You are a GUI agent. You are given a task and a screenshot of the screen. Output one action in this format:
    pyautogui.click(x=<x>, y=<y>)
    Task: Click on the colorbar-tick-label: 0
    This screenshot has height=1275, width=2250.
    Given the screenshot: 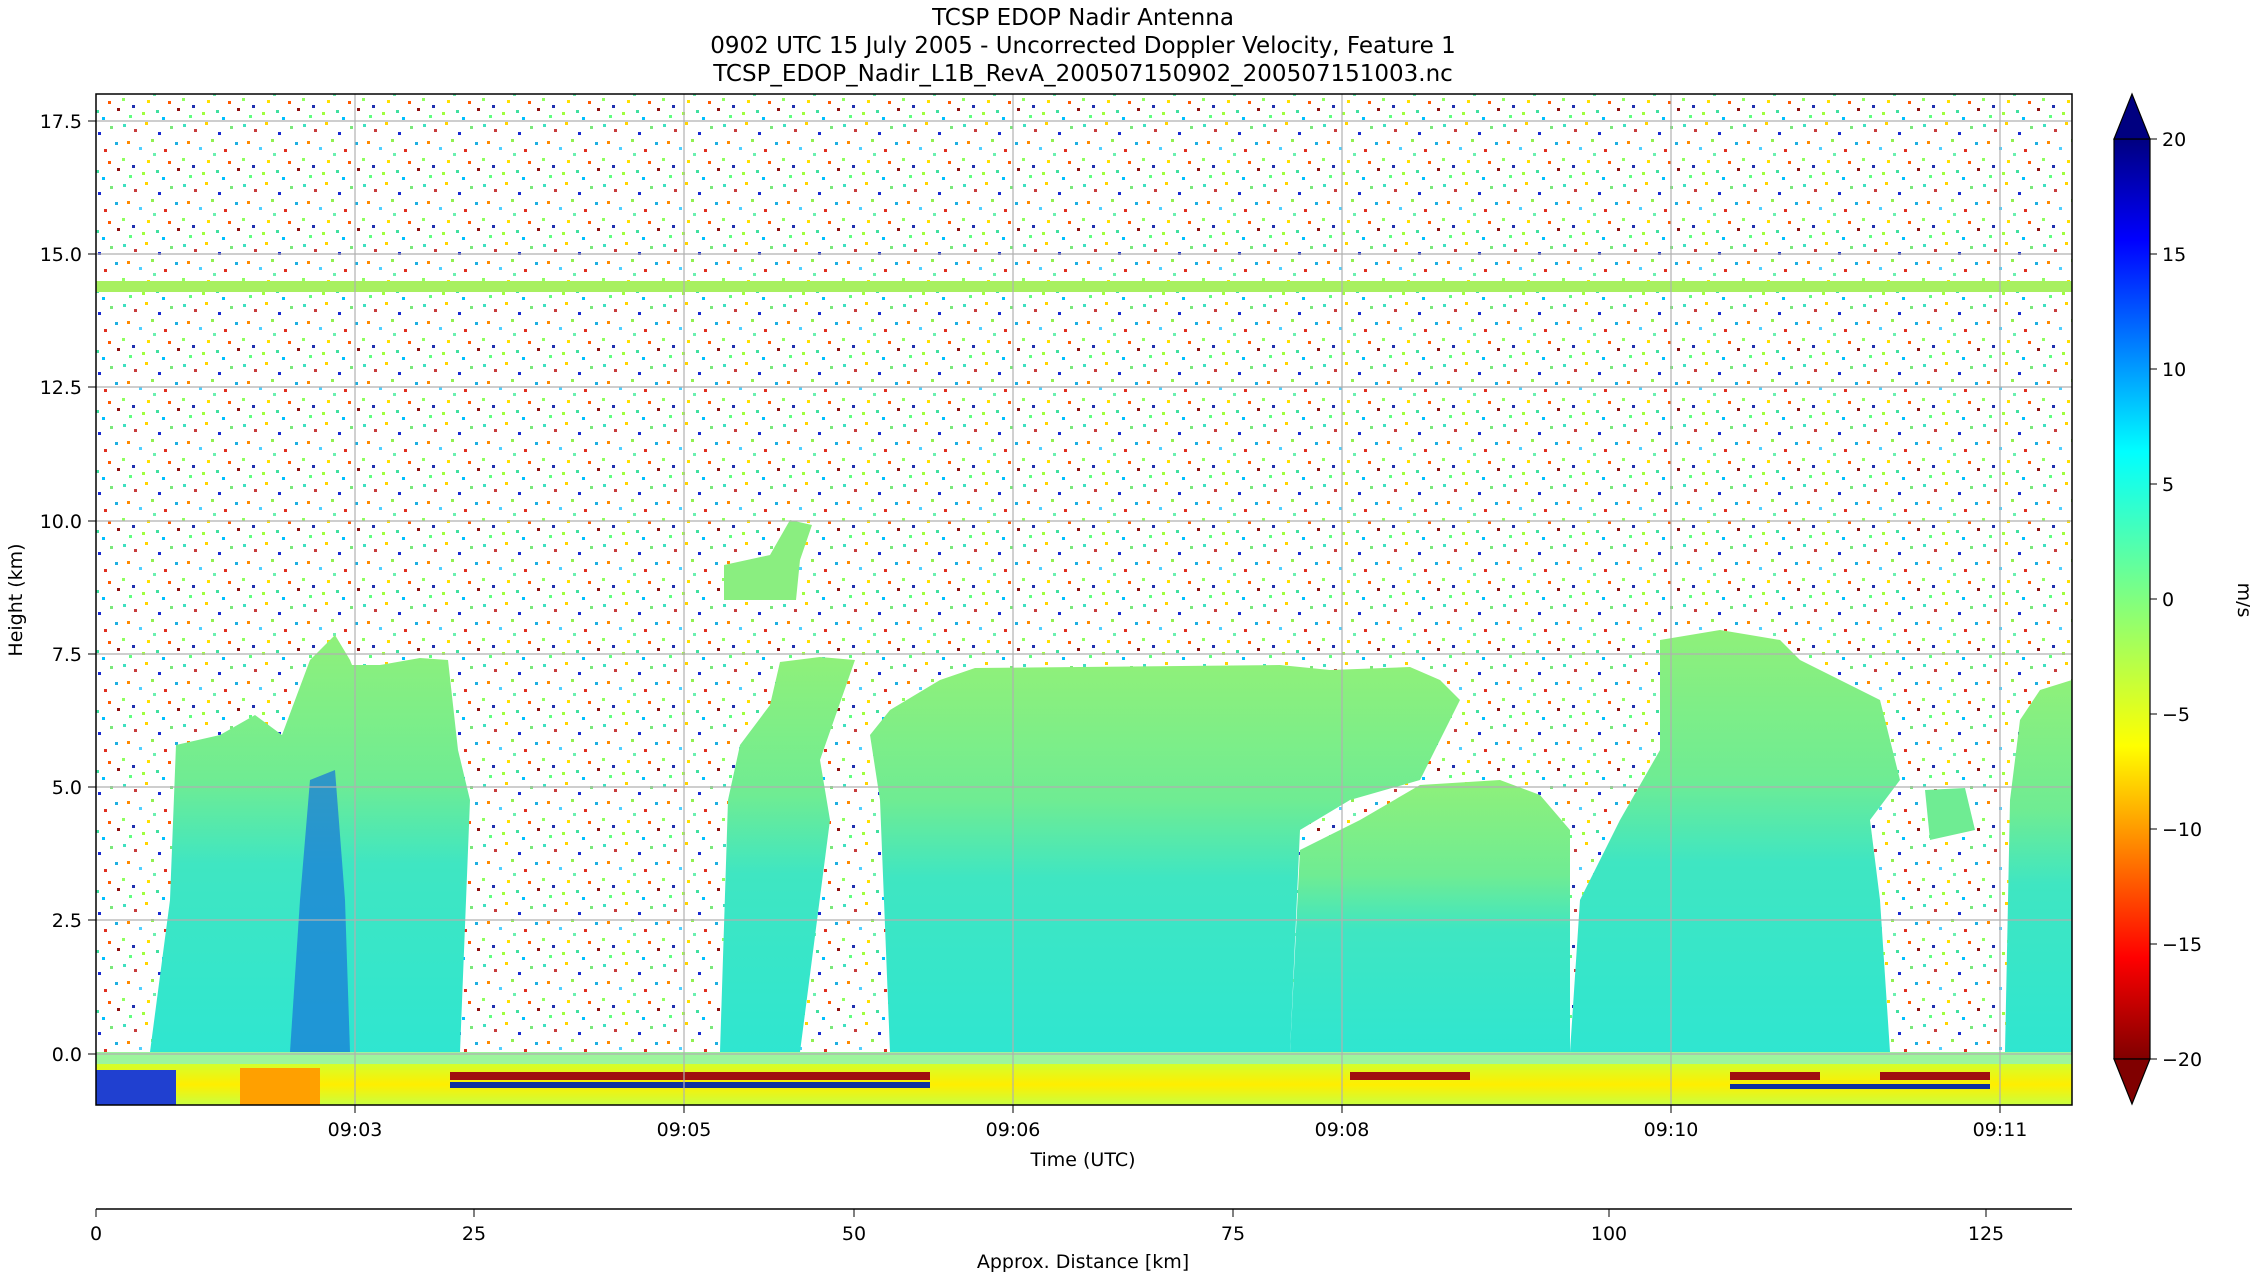 What is the action you would take?
    pyautogui.click(x=2168, y=600)
    